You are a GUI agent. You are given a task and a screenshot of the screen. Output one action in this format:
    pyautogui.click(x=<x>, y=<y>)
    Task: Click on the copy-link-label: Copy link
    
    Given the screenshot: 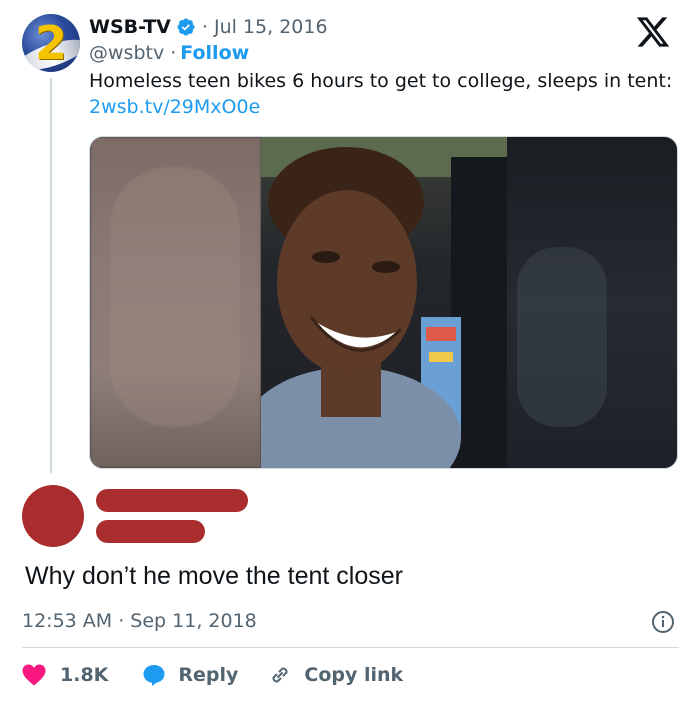 What is the action you would take?
    pyautogui.click(x=354, y=675)
    